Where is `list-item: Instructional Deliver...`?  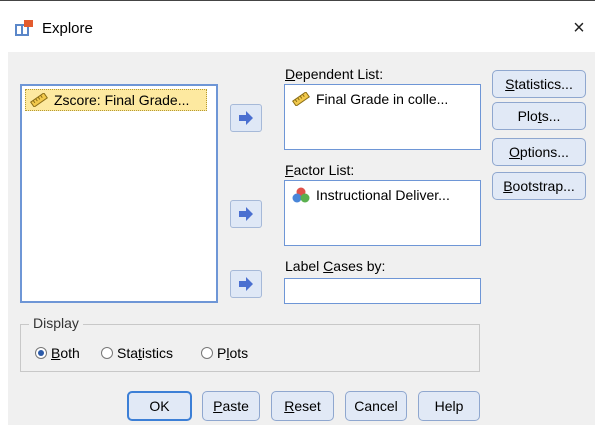
list-item: Instructional Deliver... is located at coordinates (371, 195).